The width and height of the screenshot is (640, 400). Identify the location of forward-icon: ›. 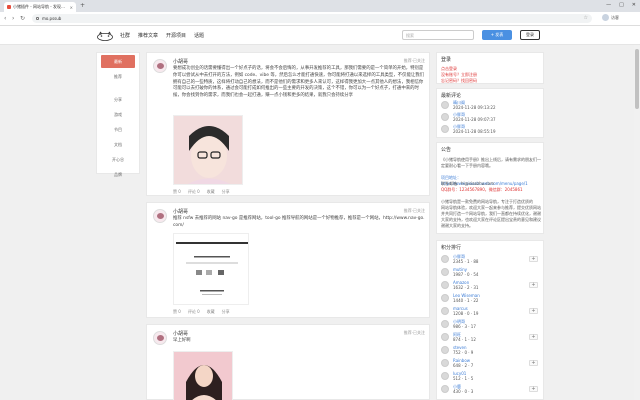
(13, 18).